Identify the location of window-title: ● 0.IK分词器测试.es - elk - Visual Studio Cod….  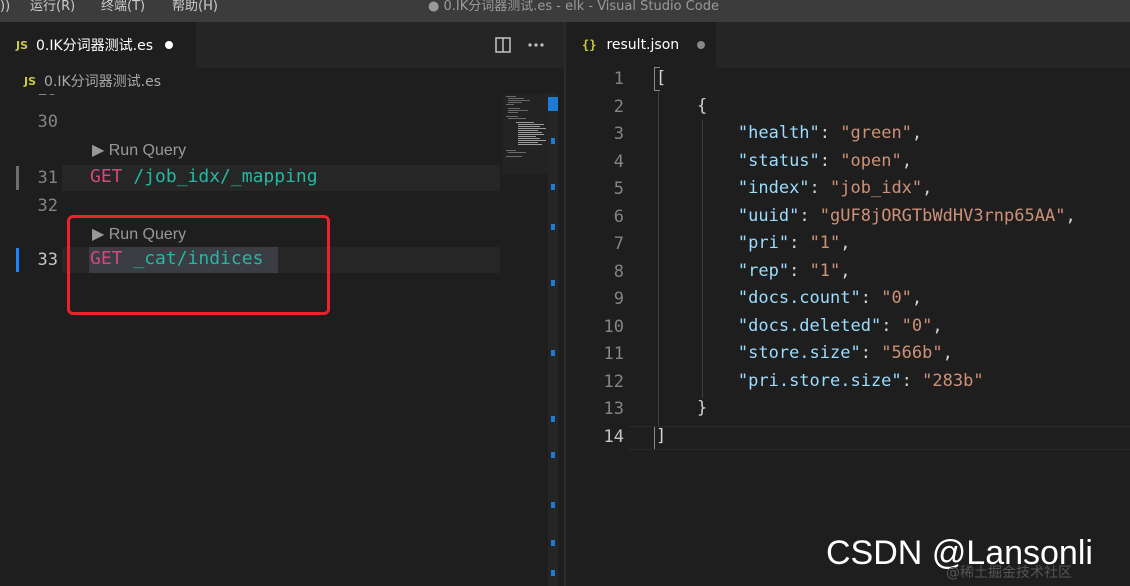
(573, 7).